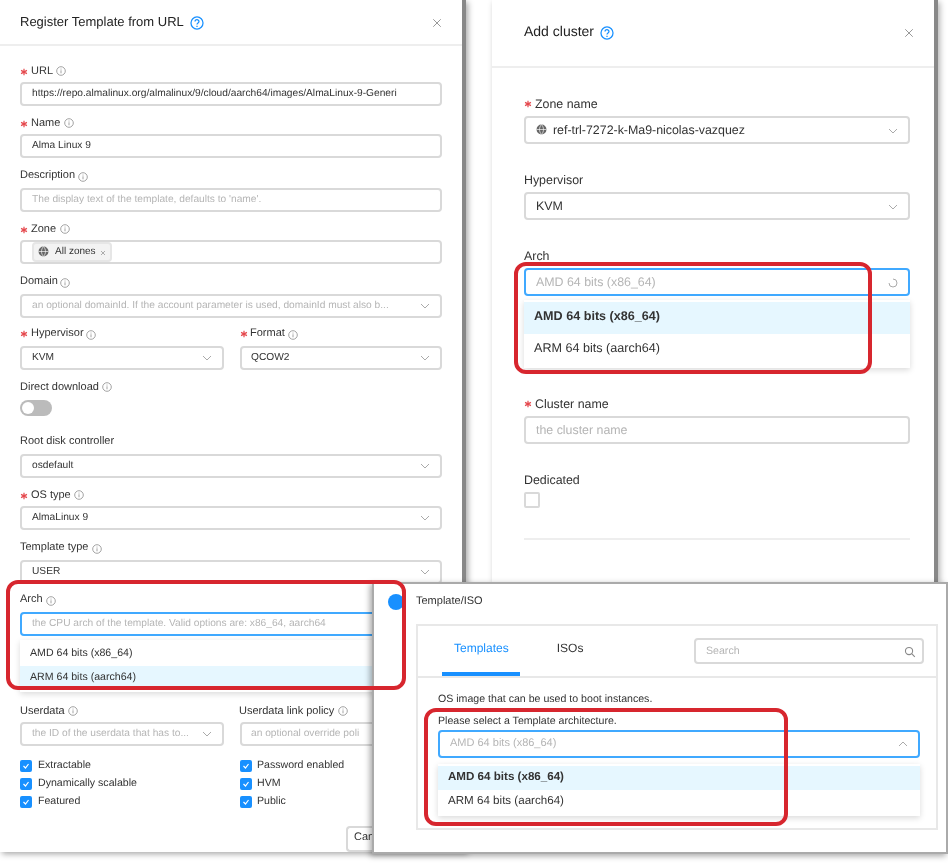 The height and width of the screenshot is (864, 948). I want to click on step-dot-icon, so click(396, 602).